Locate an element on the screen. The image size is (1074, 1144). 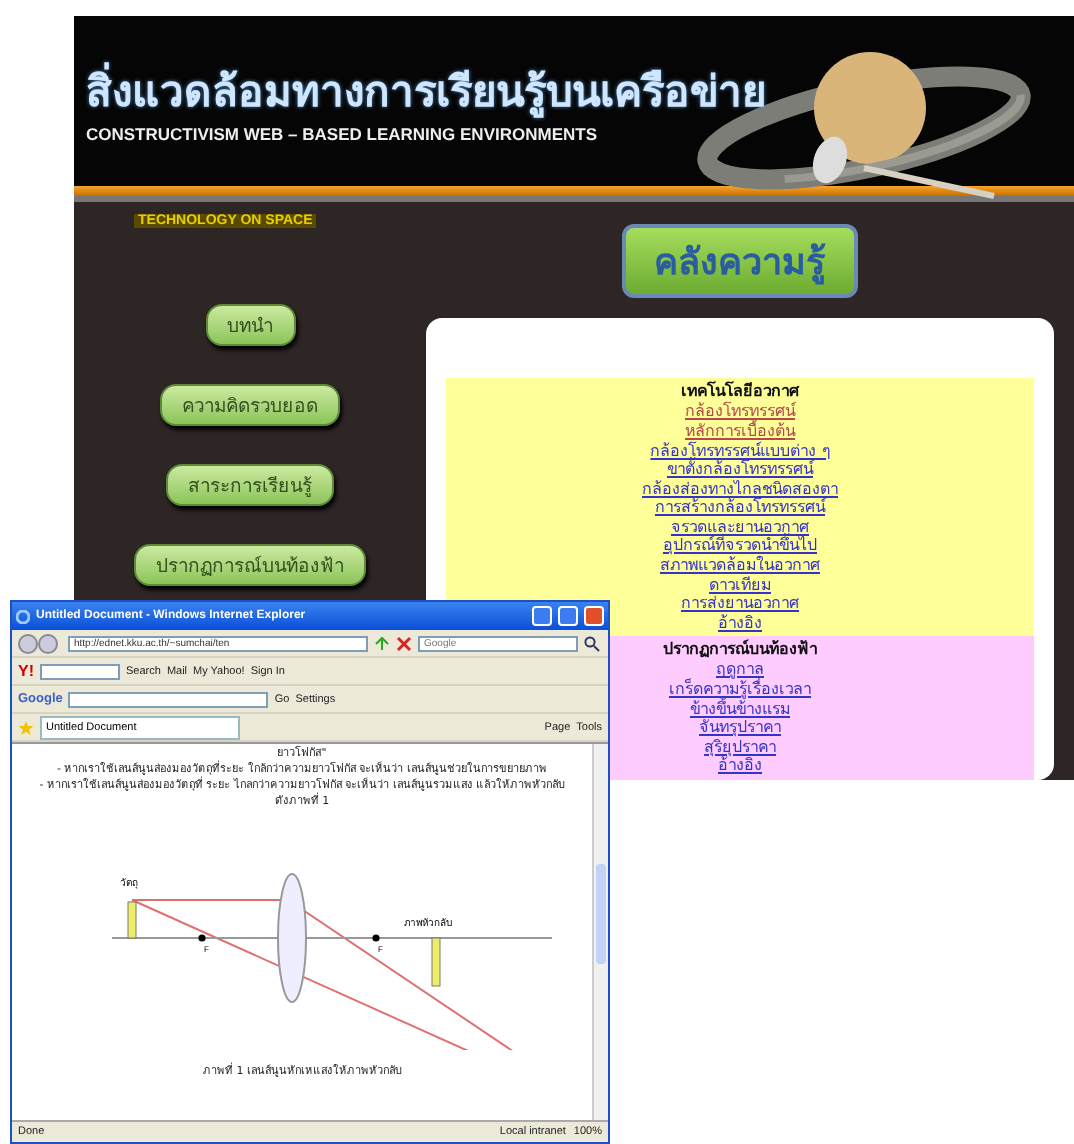
topic-link: หลักการเบื้องต้น is located at coordinates (740, 431).